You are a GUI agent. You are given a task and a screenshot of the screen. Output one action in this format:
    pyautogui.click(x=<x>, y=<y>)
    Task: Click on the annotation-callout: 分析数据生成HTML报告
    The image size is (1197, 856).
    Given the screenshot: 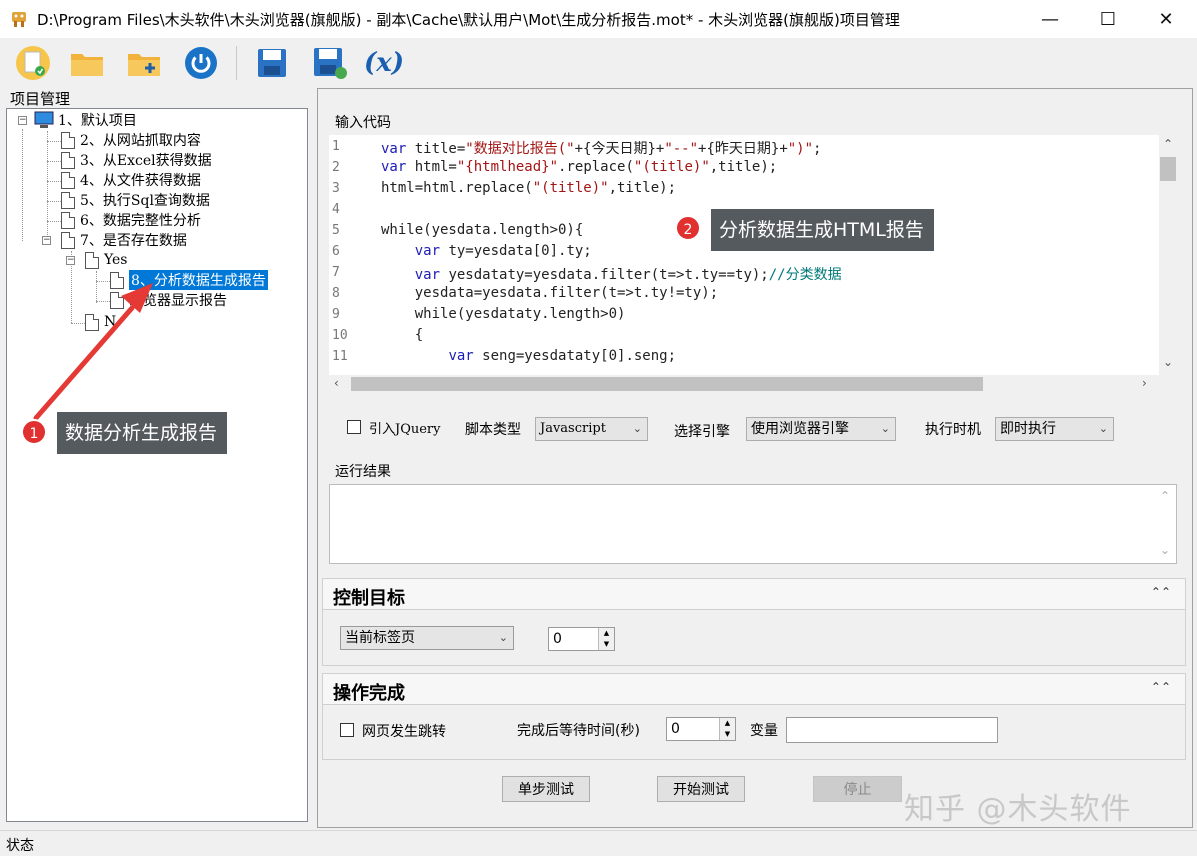 What is the action you would take?
    pyautogui.click(x=822, y=230)
    